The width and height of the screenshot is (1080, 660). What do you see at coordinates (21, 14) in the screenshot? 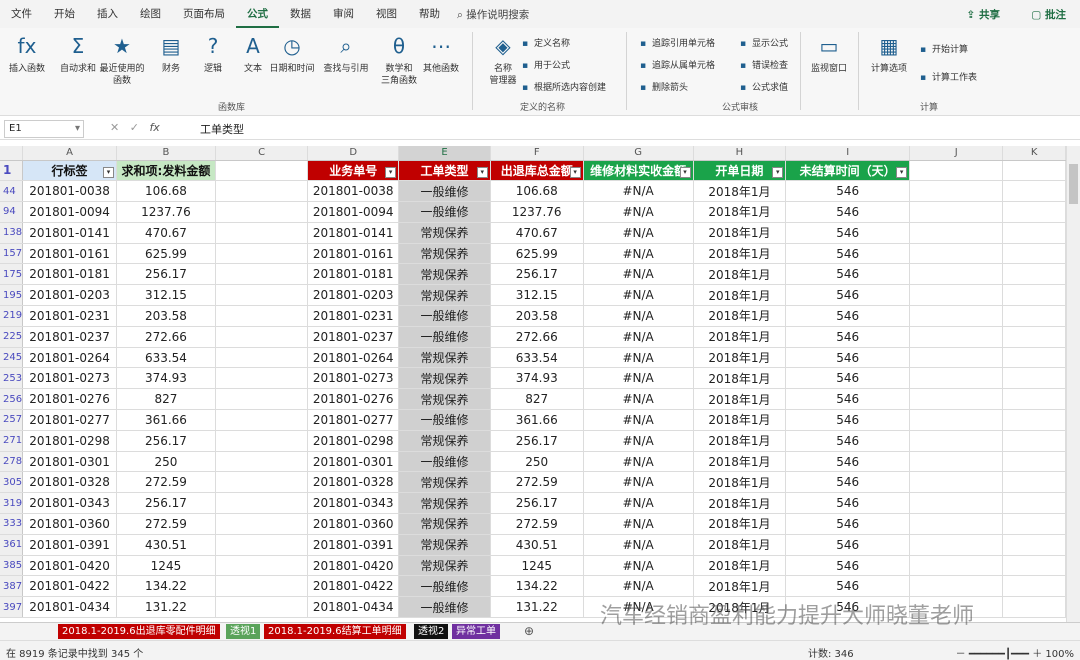
I see `tab-0: 文件` at bounding box center [21, 14].